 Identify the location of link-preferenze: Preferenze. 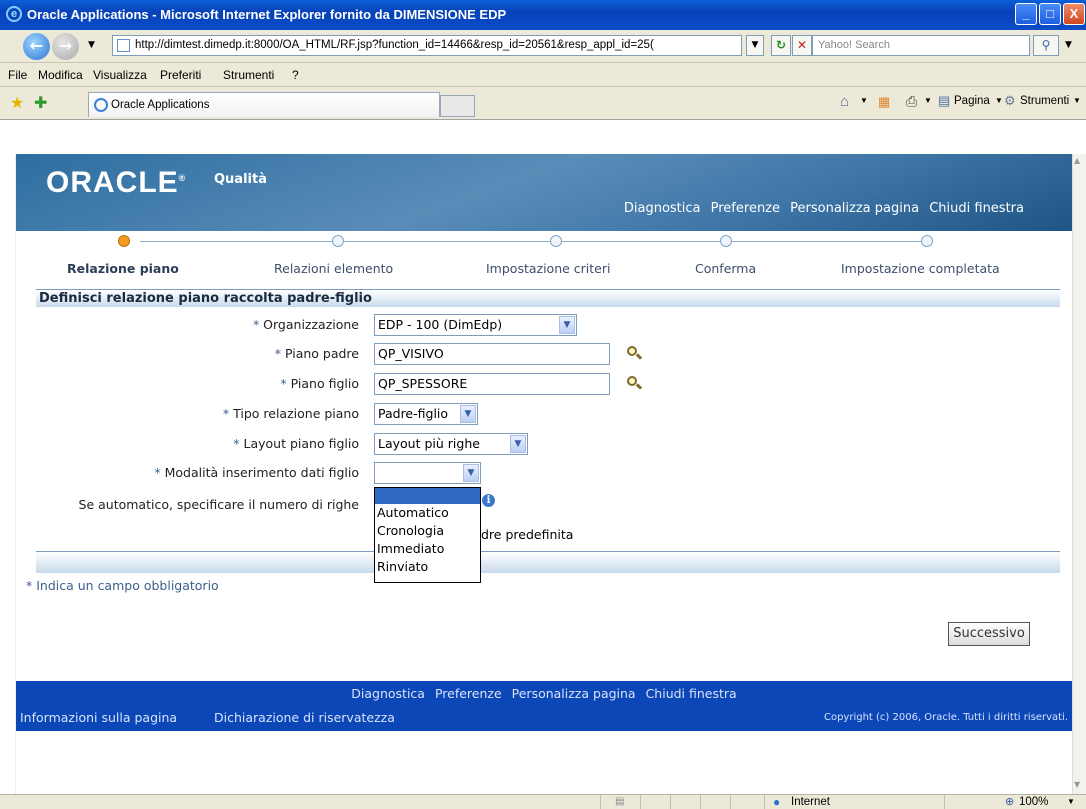
(745, 208).